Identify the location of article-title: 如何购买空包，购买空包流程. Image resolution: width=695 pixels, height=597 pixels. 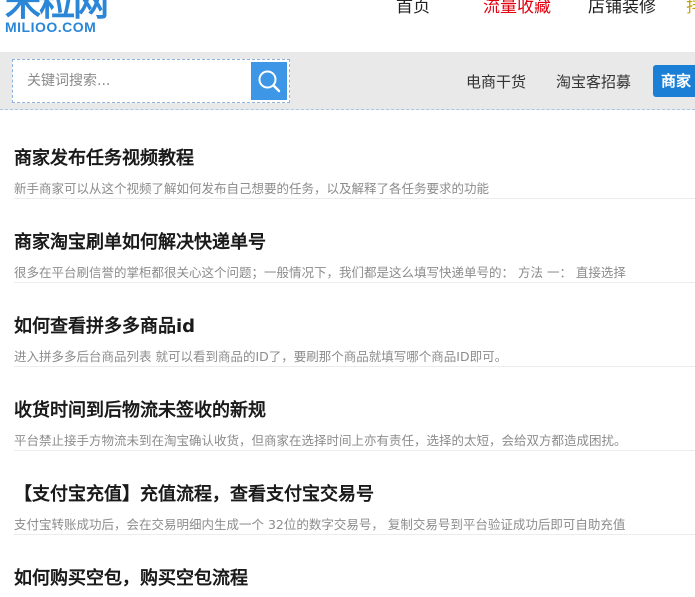
(131, 579).